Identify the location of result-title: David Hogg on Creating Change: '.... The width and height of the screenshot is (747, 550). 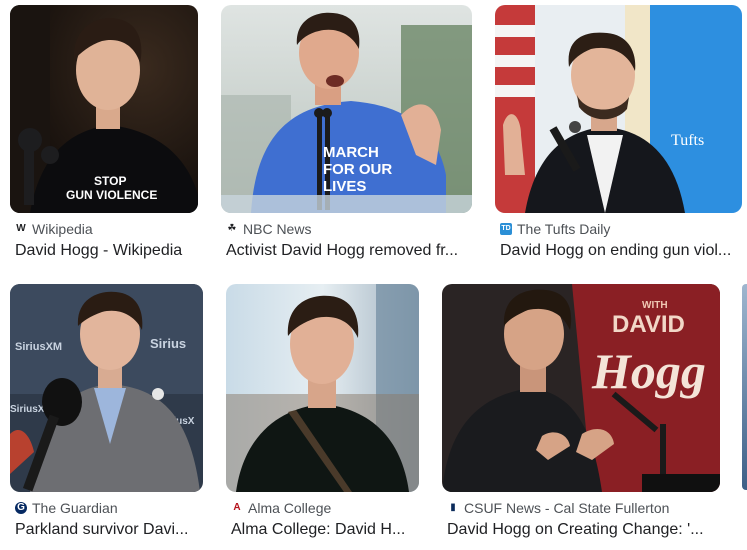
(583, 530).